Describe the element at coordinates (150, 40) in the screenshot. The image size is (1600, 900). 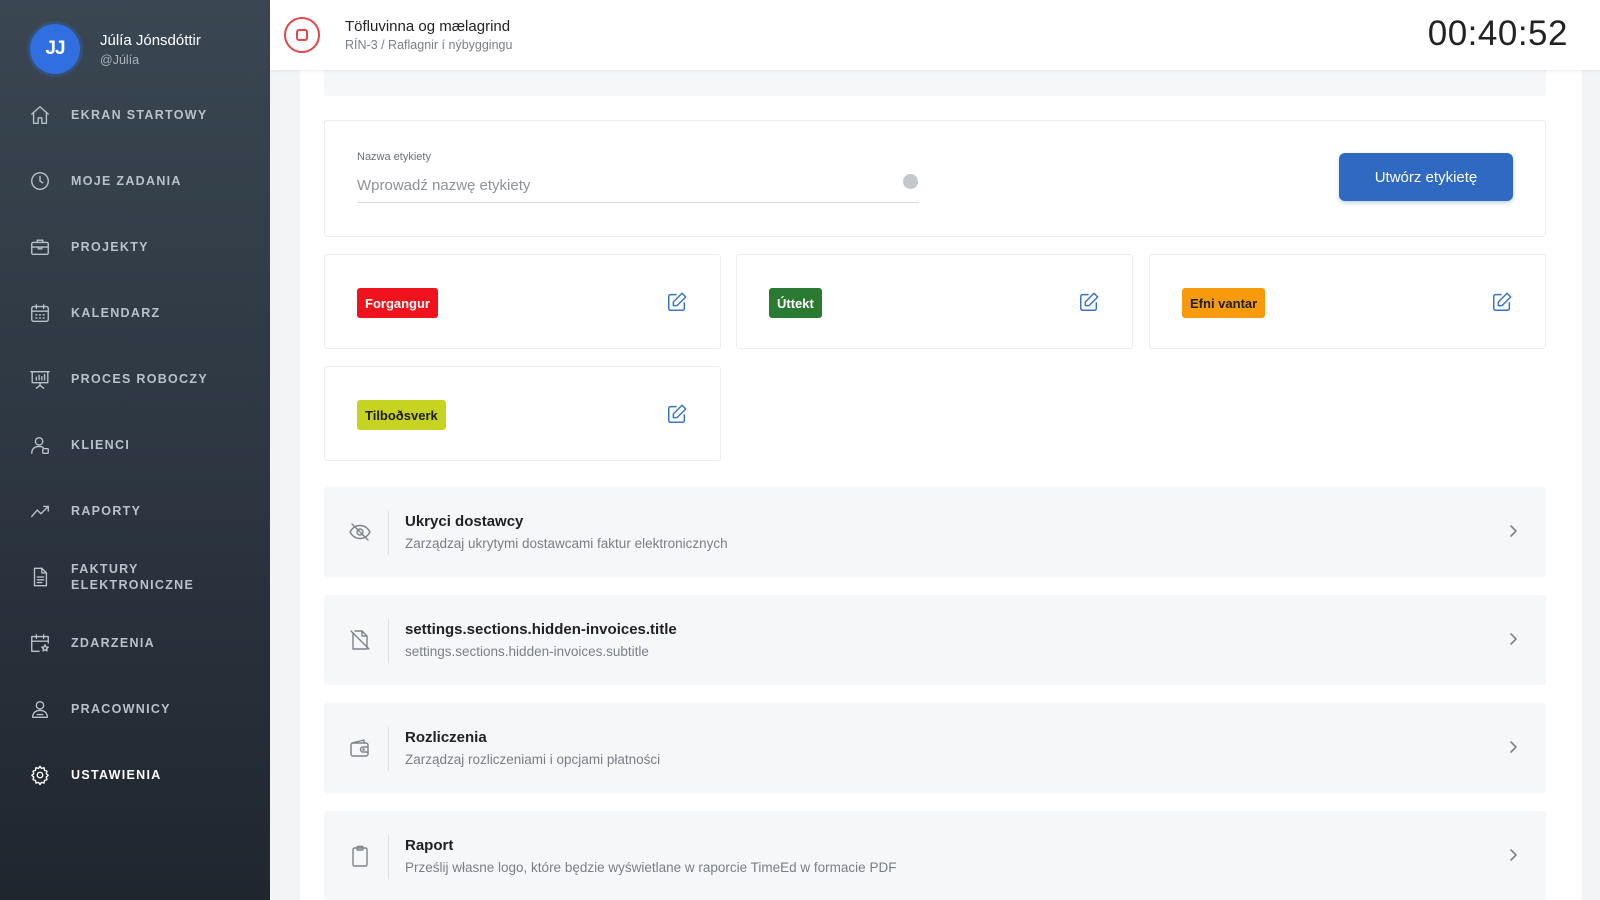
I see `user-name: Júlía Jónsdóttir` at that location.